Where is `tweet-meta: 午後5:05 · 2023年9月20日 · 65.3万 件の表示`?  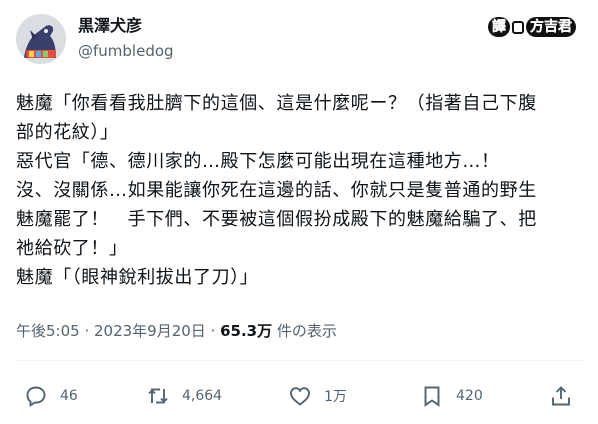
tweet-meta: 午後5:05 · 2023年9月20日 · 65.3万 件の表示 is located at coordinates (176, 331).